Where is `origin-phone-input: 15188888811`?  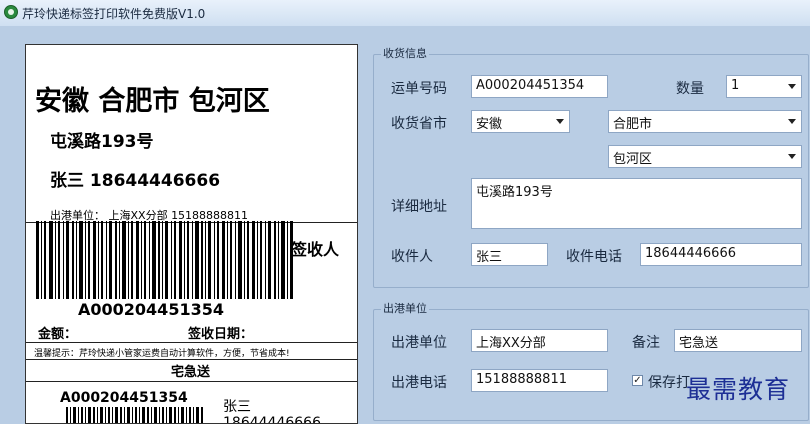 origin-phone-input: 15188888811 is located at coordinates (539, 380).